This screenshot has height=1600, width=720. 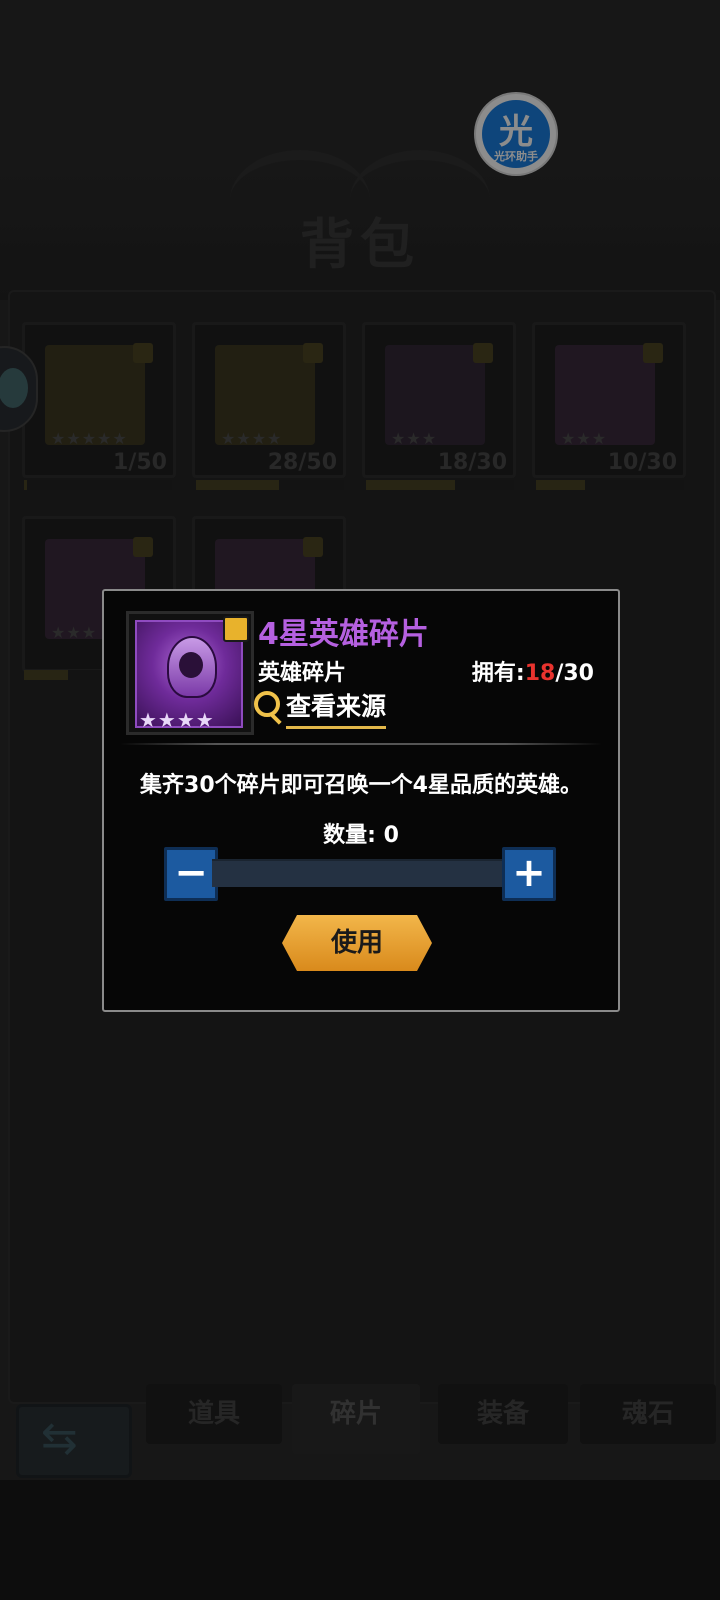 What do you see at coordinates (267, 704) in the screenshot?
I see `magnifier-icon` at bounding box center [267, 704].